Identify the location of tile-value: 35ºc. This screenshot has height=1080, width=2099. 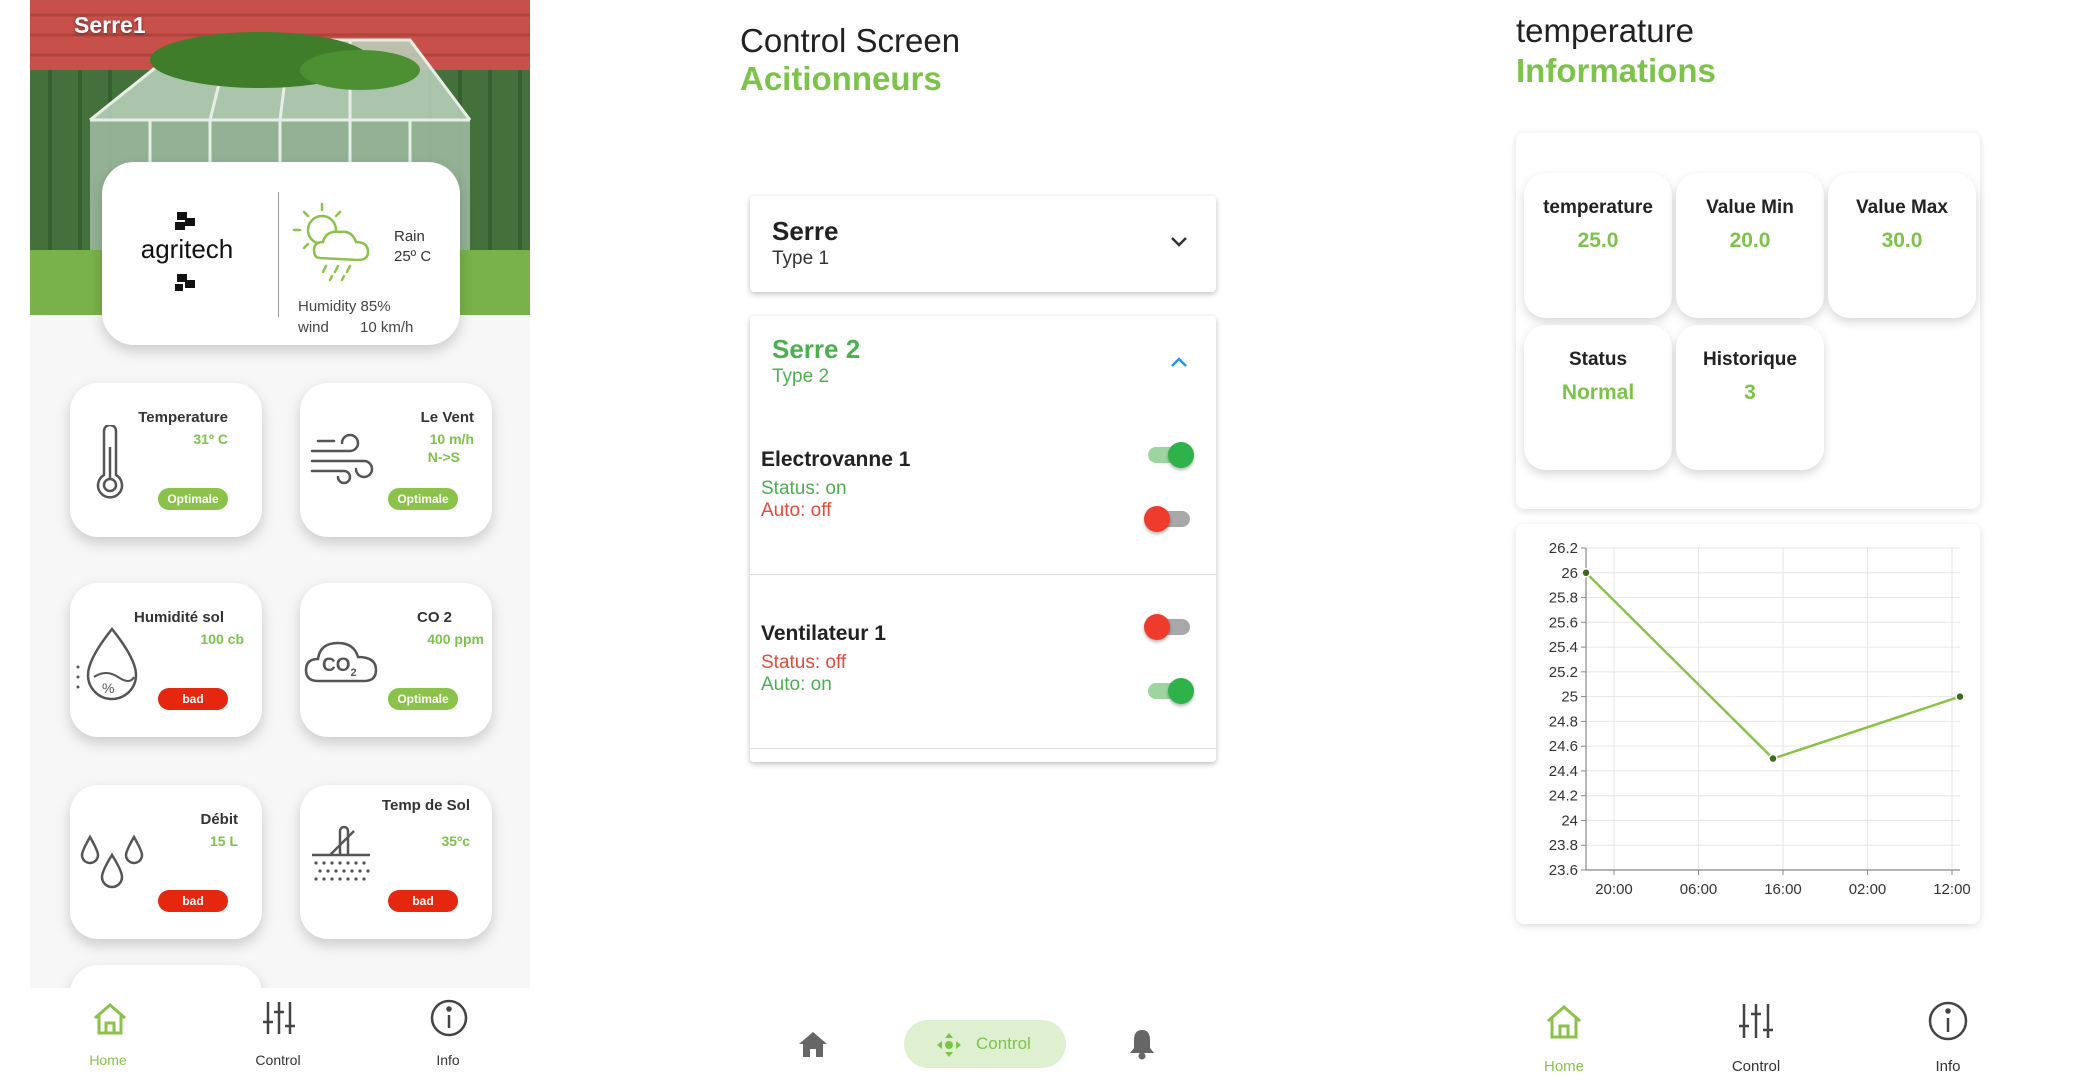
(455, 841).